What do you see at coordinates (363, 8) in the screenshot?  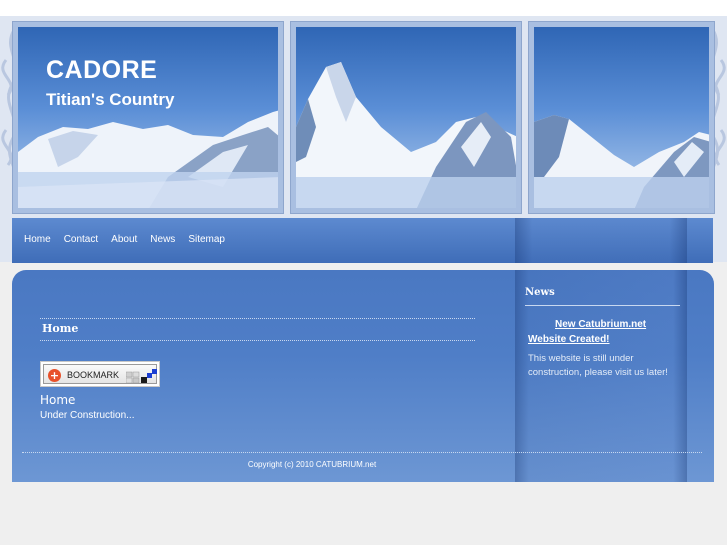 I see `top-strip` at bounding box center [363, 8].